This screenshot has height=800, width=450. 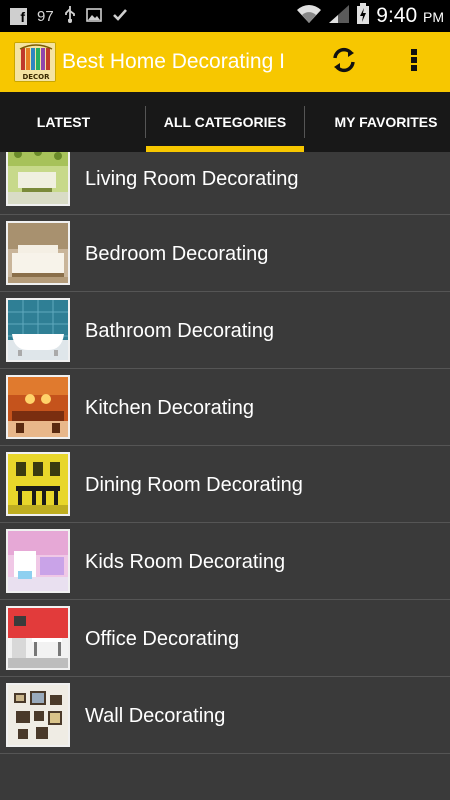 I want to click on list-item-kitchen: Kitchen Decorating, so click(x=225, y=407).